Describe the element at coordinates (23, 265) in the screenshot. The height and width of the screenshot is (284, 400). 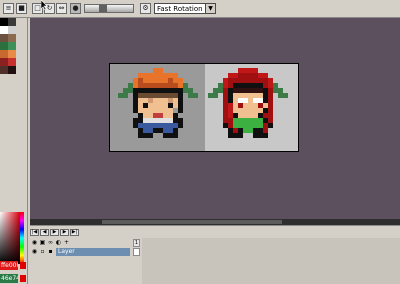
I see `primary-color-flag-icon` at that location.